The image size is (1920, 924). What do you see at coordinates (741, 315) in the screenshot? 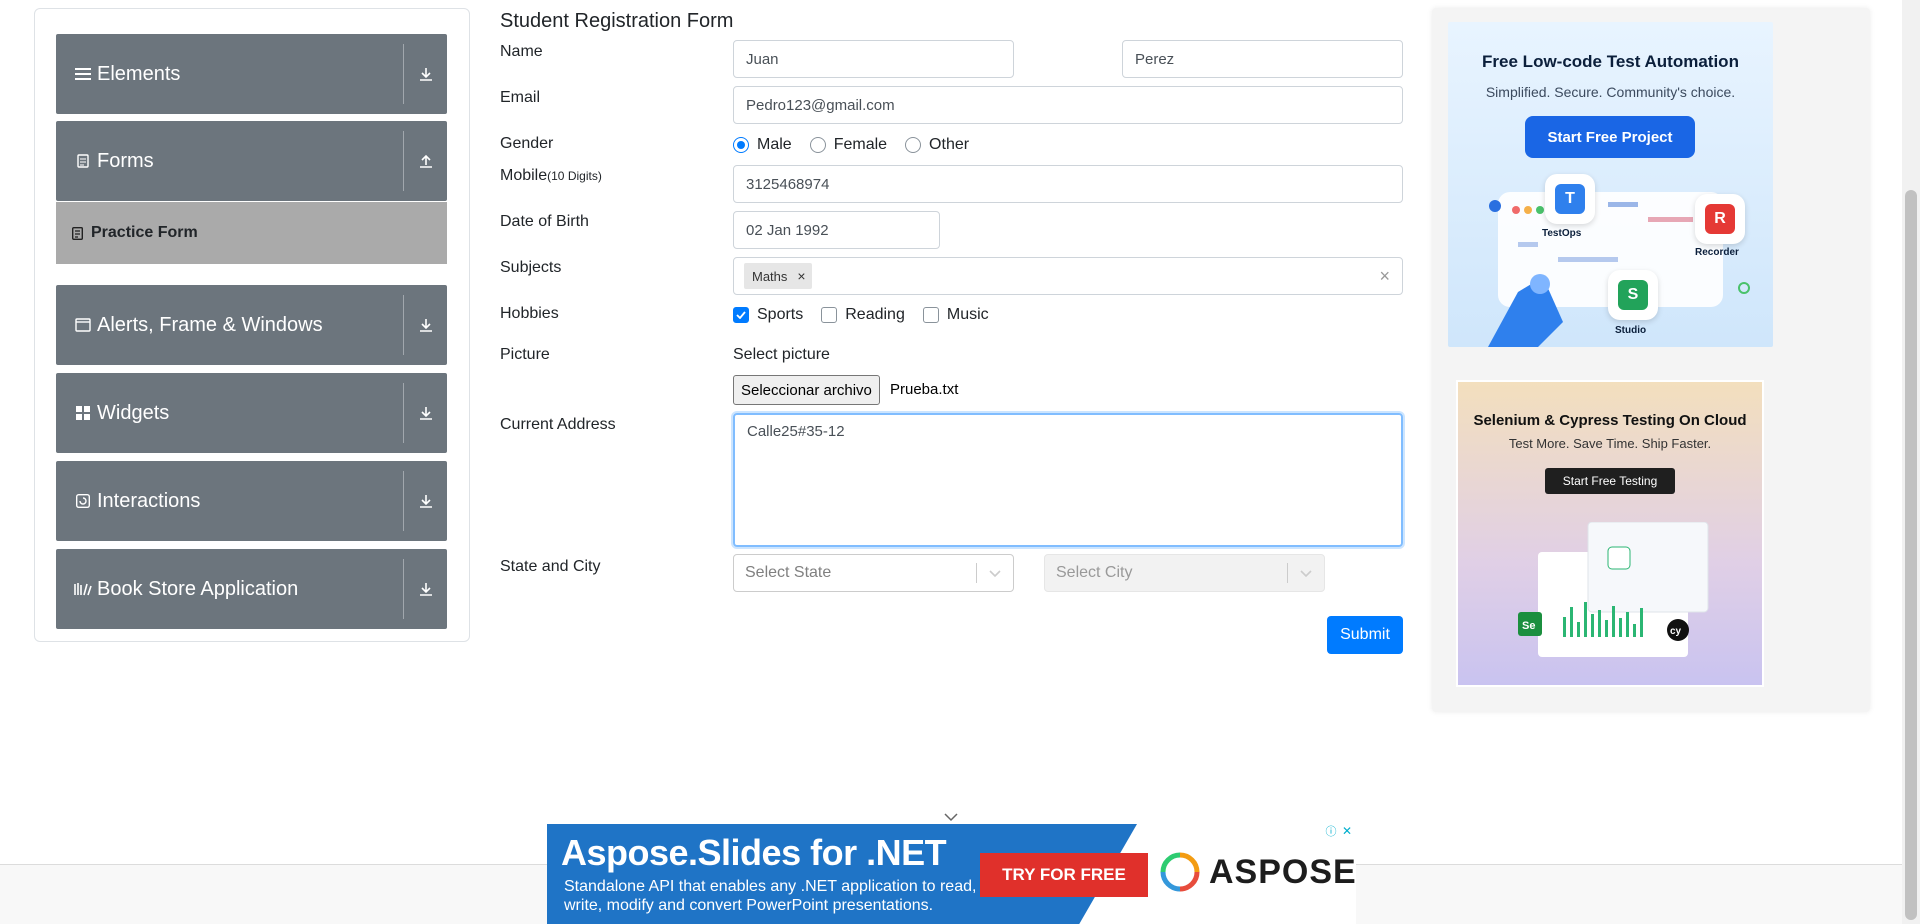
I see `checkbox-checked-icon` at bounding box center [741, 315].